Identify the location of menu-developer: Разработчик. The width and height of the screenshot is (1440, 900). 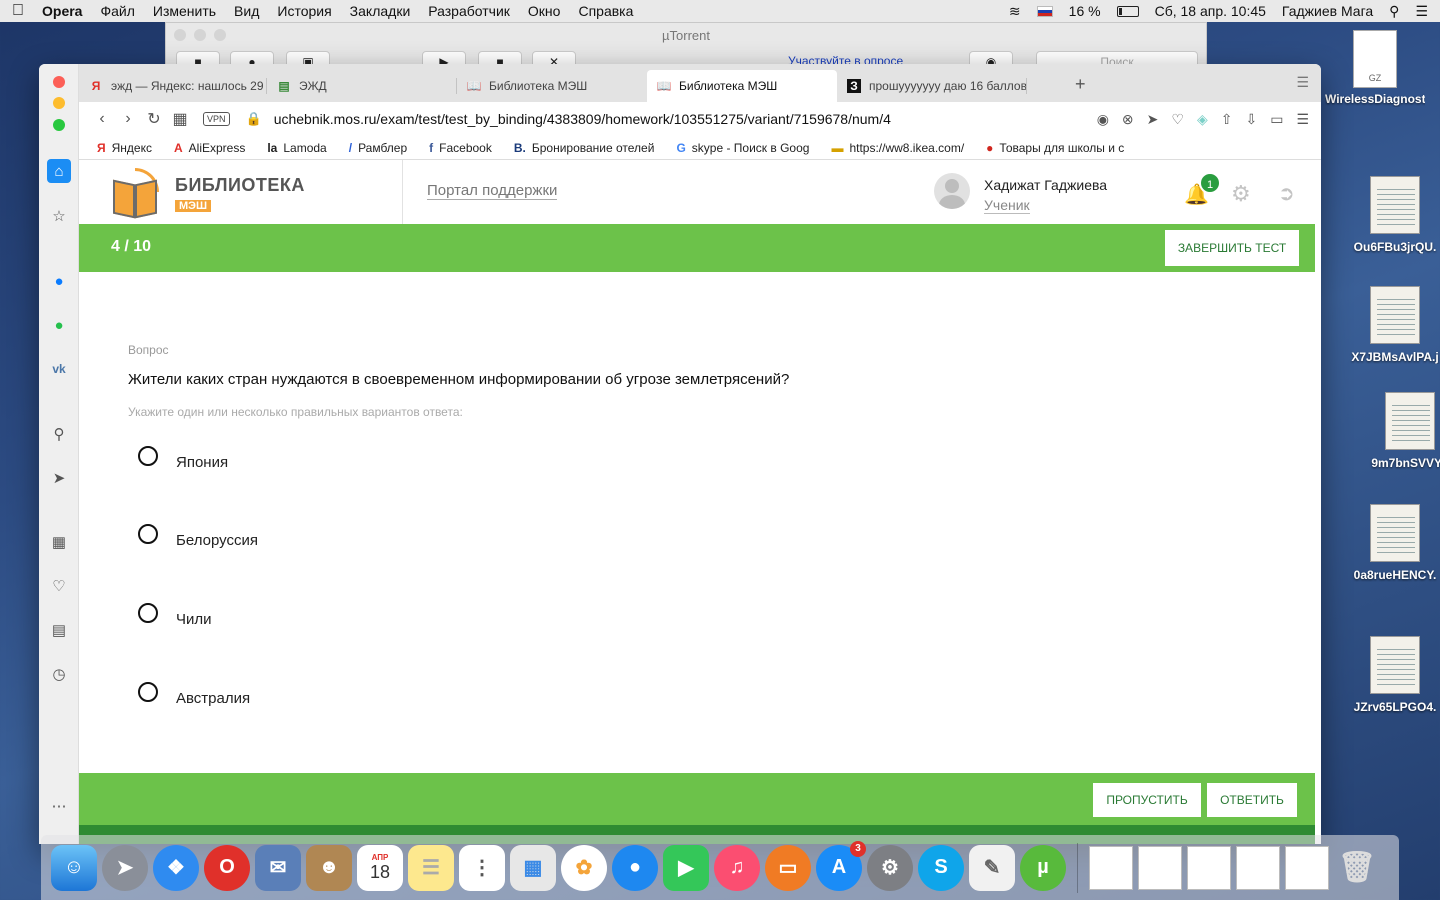
(469, 11).